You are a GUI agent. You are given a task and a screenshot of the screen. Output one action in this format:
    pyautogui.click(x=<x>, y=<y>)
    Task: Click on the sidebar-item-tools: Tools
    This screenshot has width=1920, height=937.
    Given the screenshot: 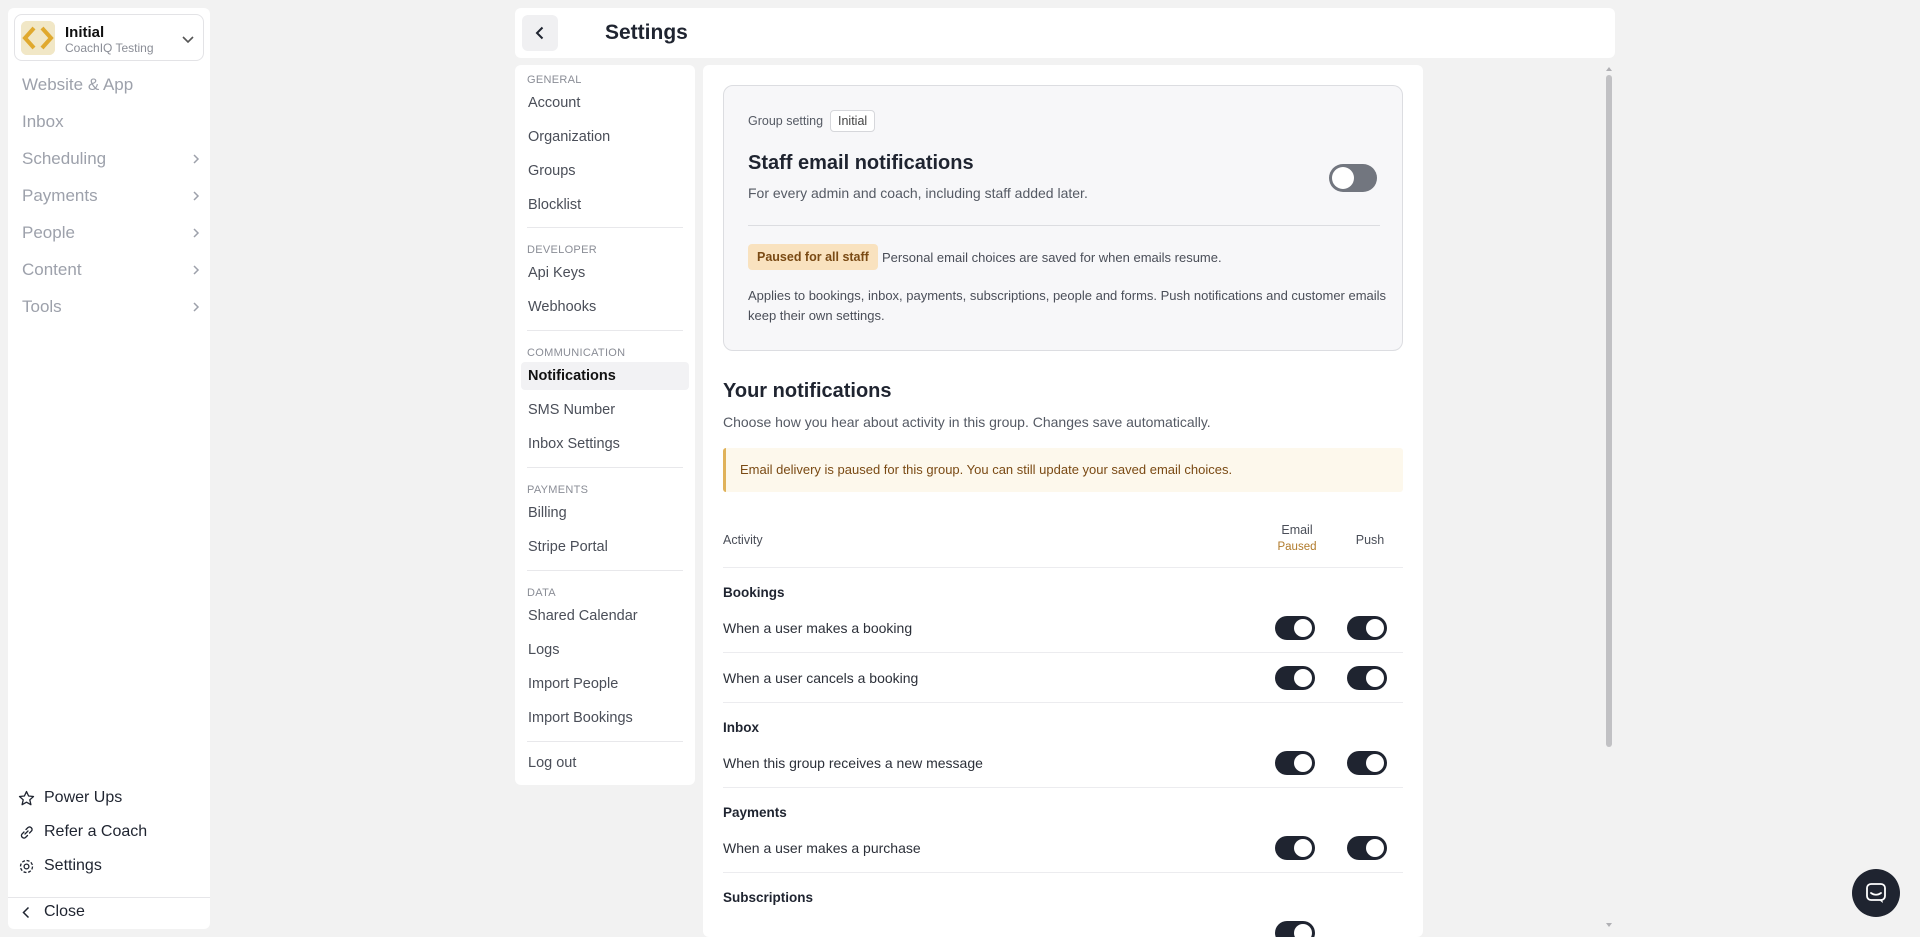 What is the action you would take?
    pyautogui.click(x=113, y=307)
    